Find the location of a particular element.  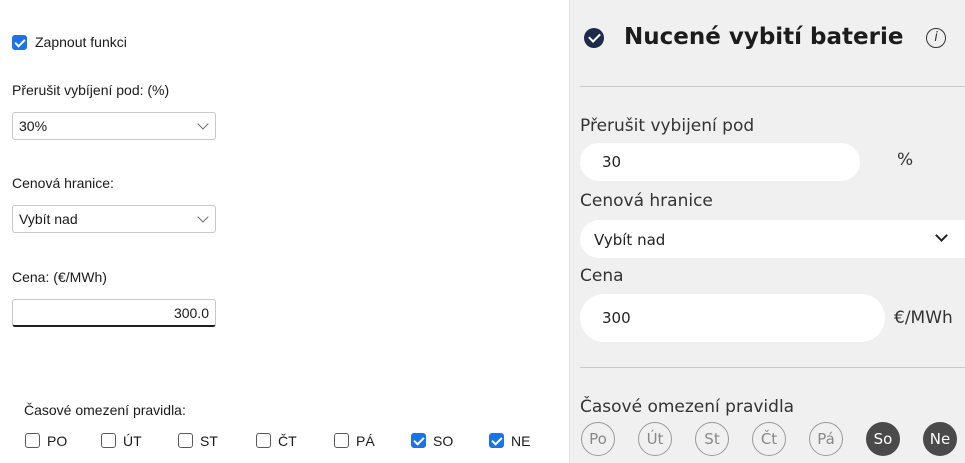

price-input: 300.0 is located at coordinates (114, 313).